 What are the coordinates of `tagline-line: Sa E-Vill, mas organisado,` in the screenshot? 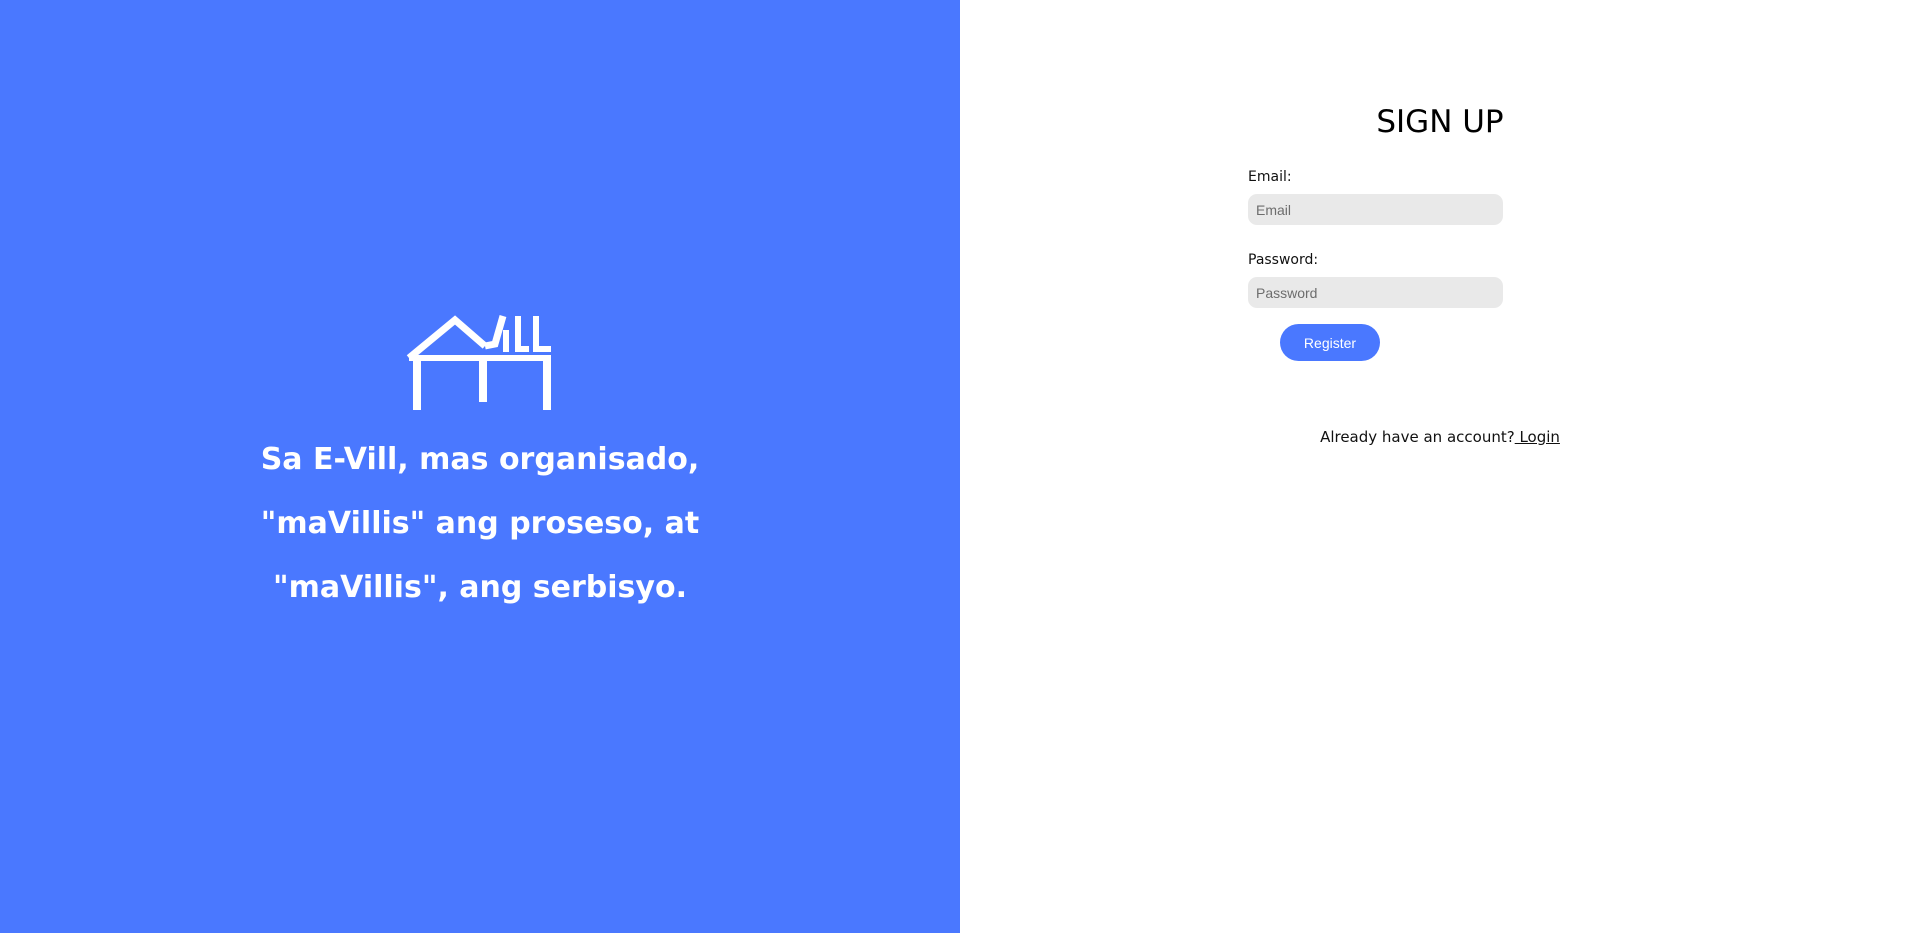 It's located at (480, 459).